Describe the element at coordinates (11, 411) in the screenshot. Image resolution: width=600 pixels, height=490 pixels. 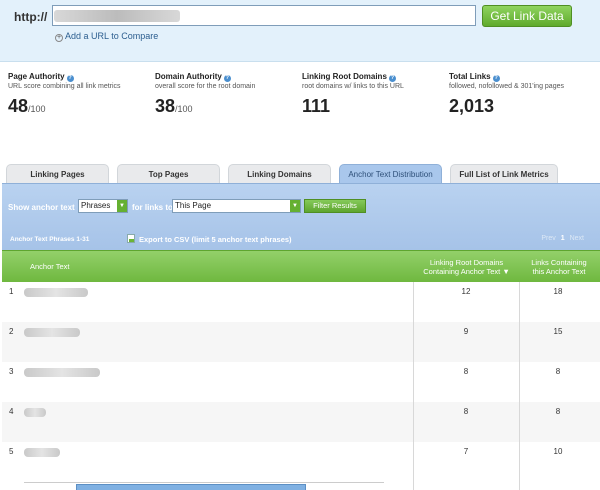
I see `row-number: 4` at that location.